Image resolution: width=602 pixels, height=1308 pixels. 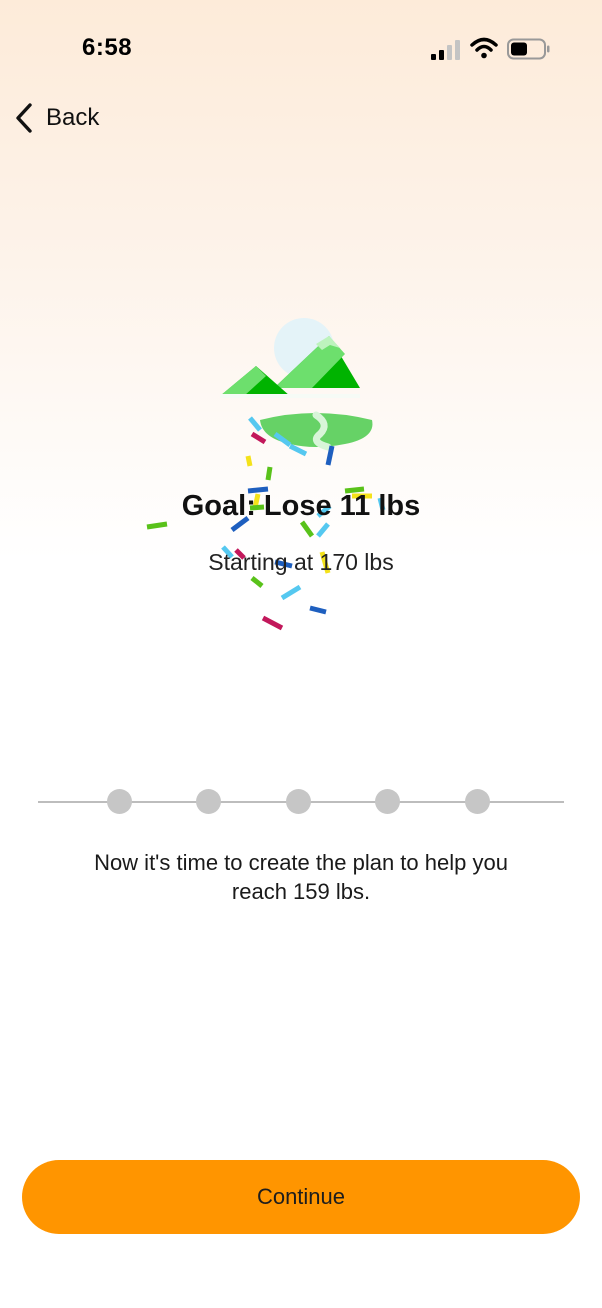 What do you see at coordinates (266, 523) in the screenshot?
I see `confetti-decoration` at bounding box center [266, 523].